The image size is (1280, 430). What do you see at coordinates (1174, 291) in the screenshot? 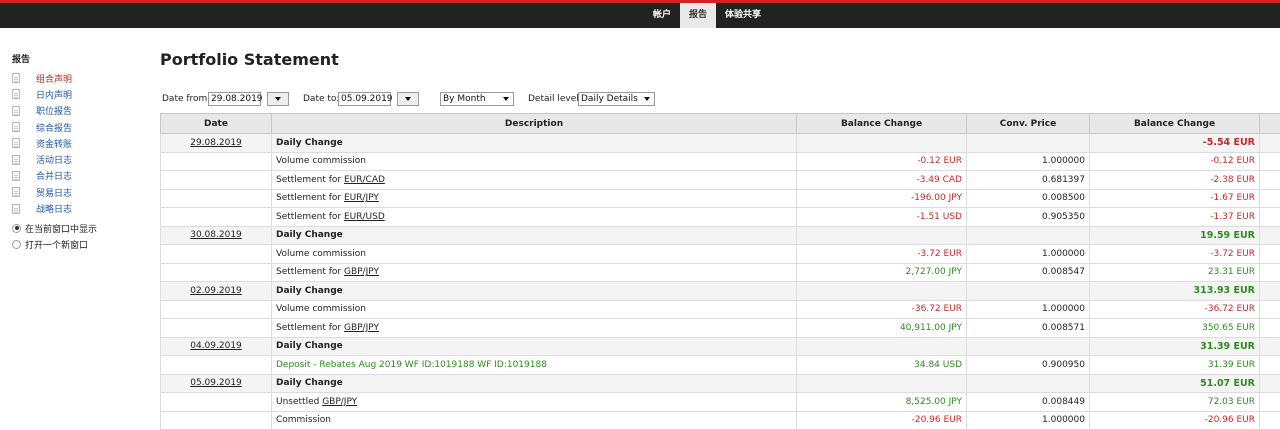
I see `daily-total: 313.93 EUR` at bounding box center [1174, 291].